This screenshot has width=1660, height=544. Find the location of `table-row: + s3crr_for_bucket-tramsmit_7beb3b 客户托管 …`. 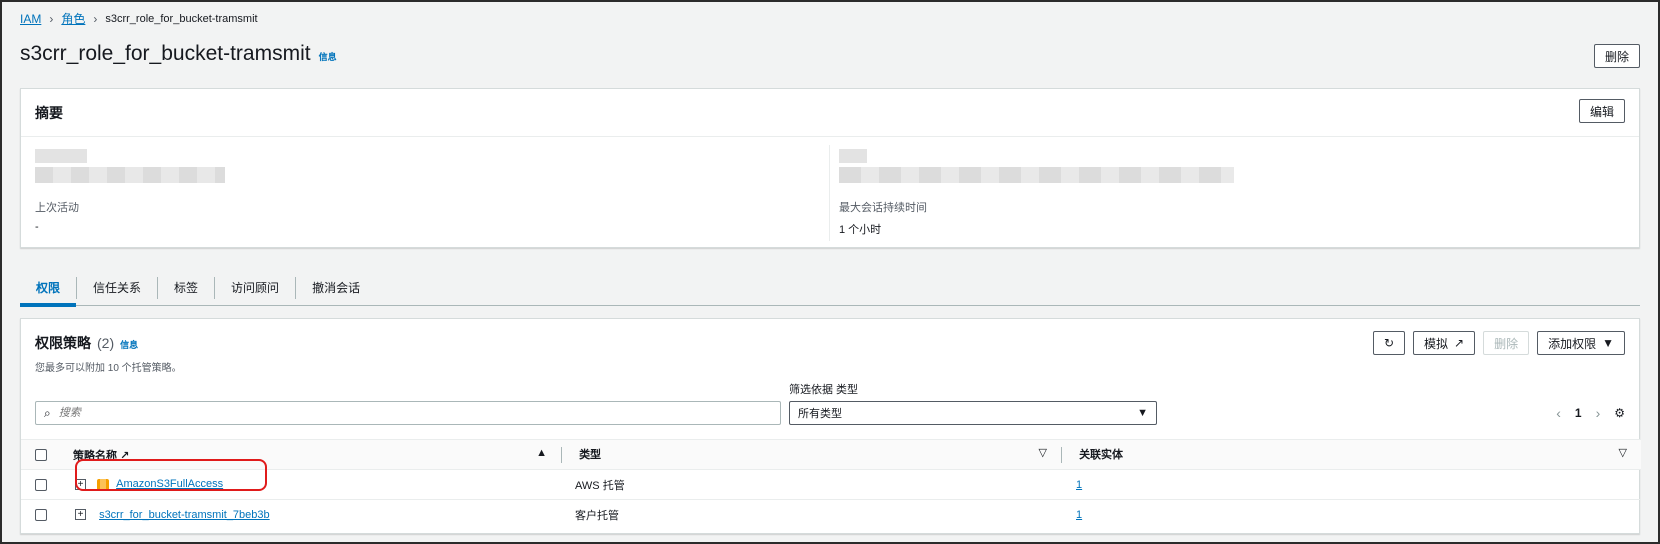

table-row: + s3crr_for_bucket-tramsmit_7beb3b 客户托管 … is located at coordinates (831, 514).